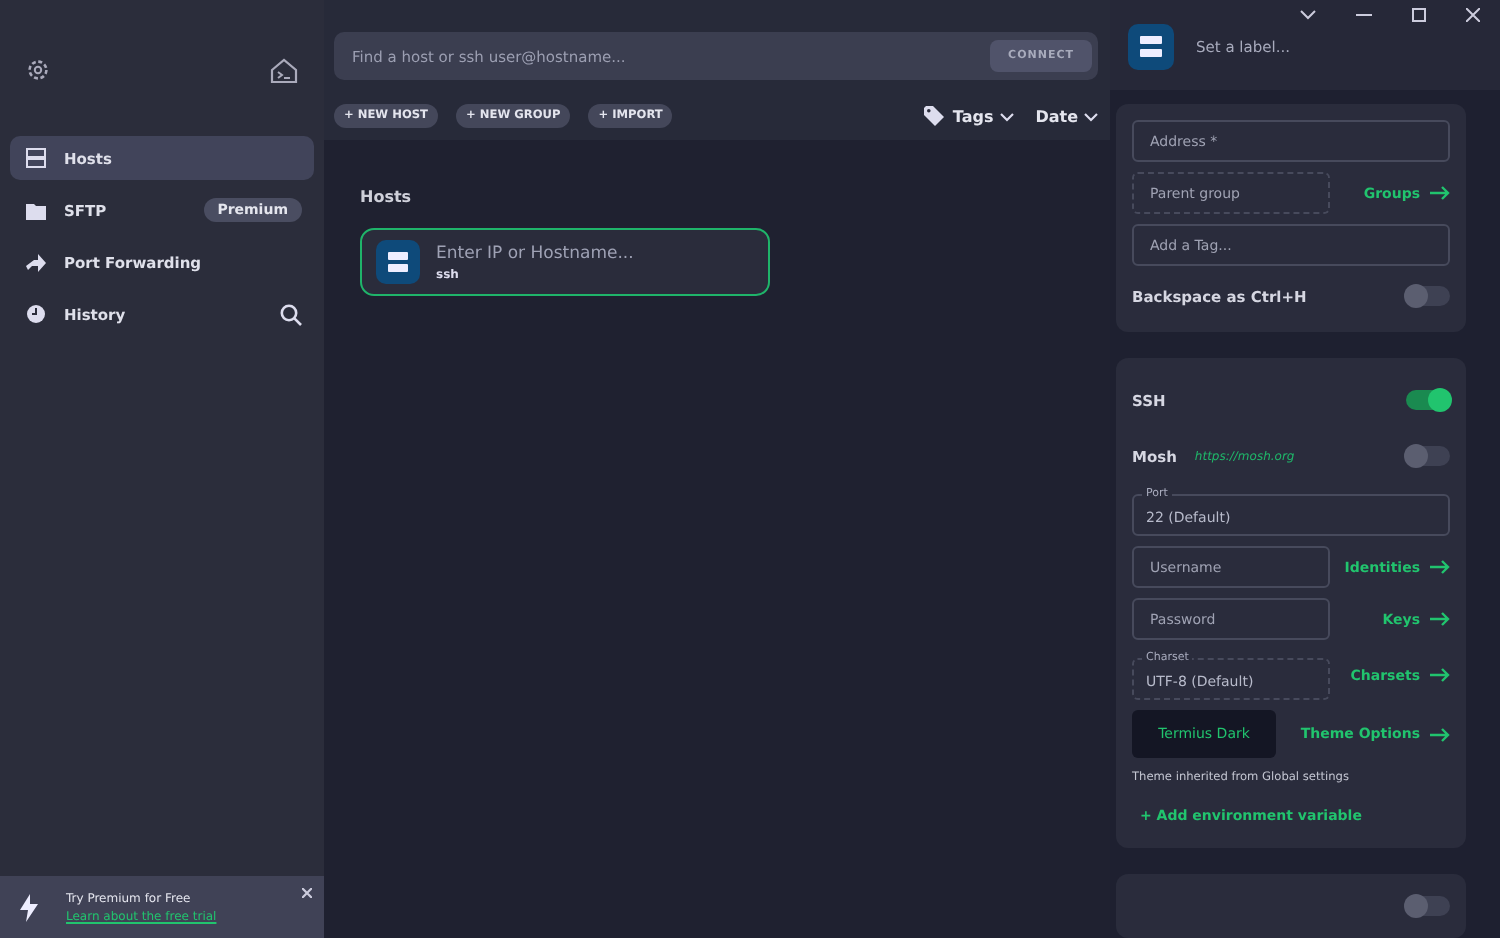 The height and width of the screenshot is (938, 1500). I want to click on tag-icon, so click(935, 116).